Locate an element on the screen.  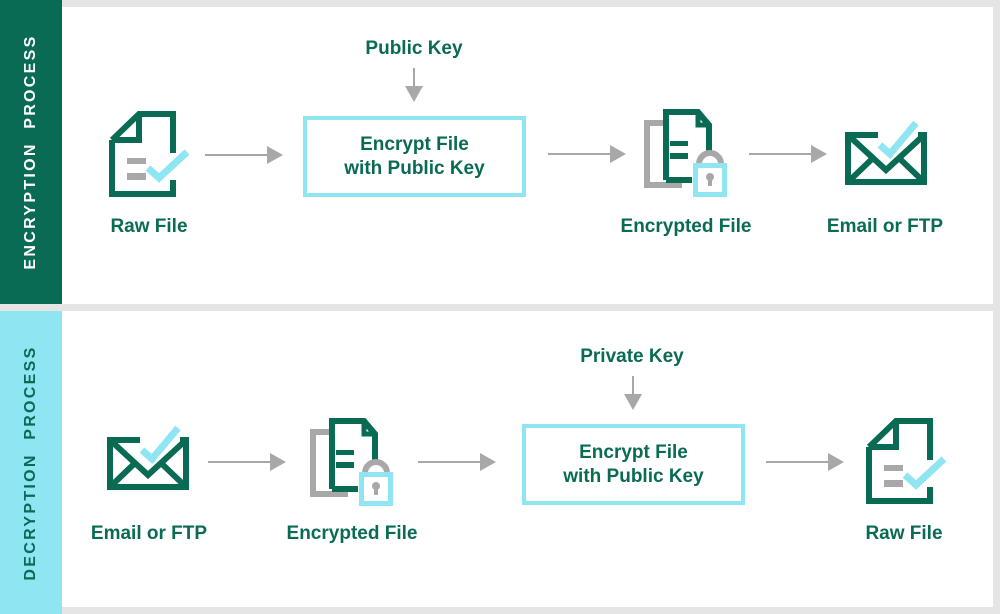
decrypt-process-box: Encrypt File with Public Key is located at coordinates (633, 464).